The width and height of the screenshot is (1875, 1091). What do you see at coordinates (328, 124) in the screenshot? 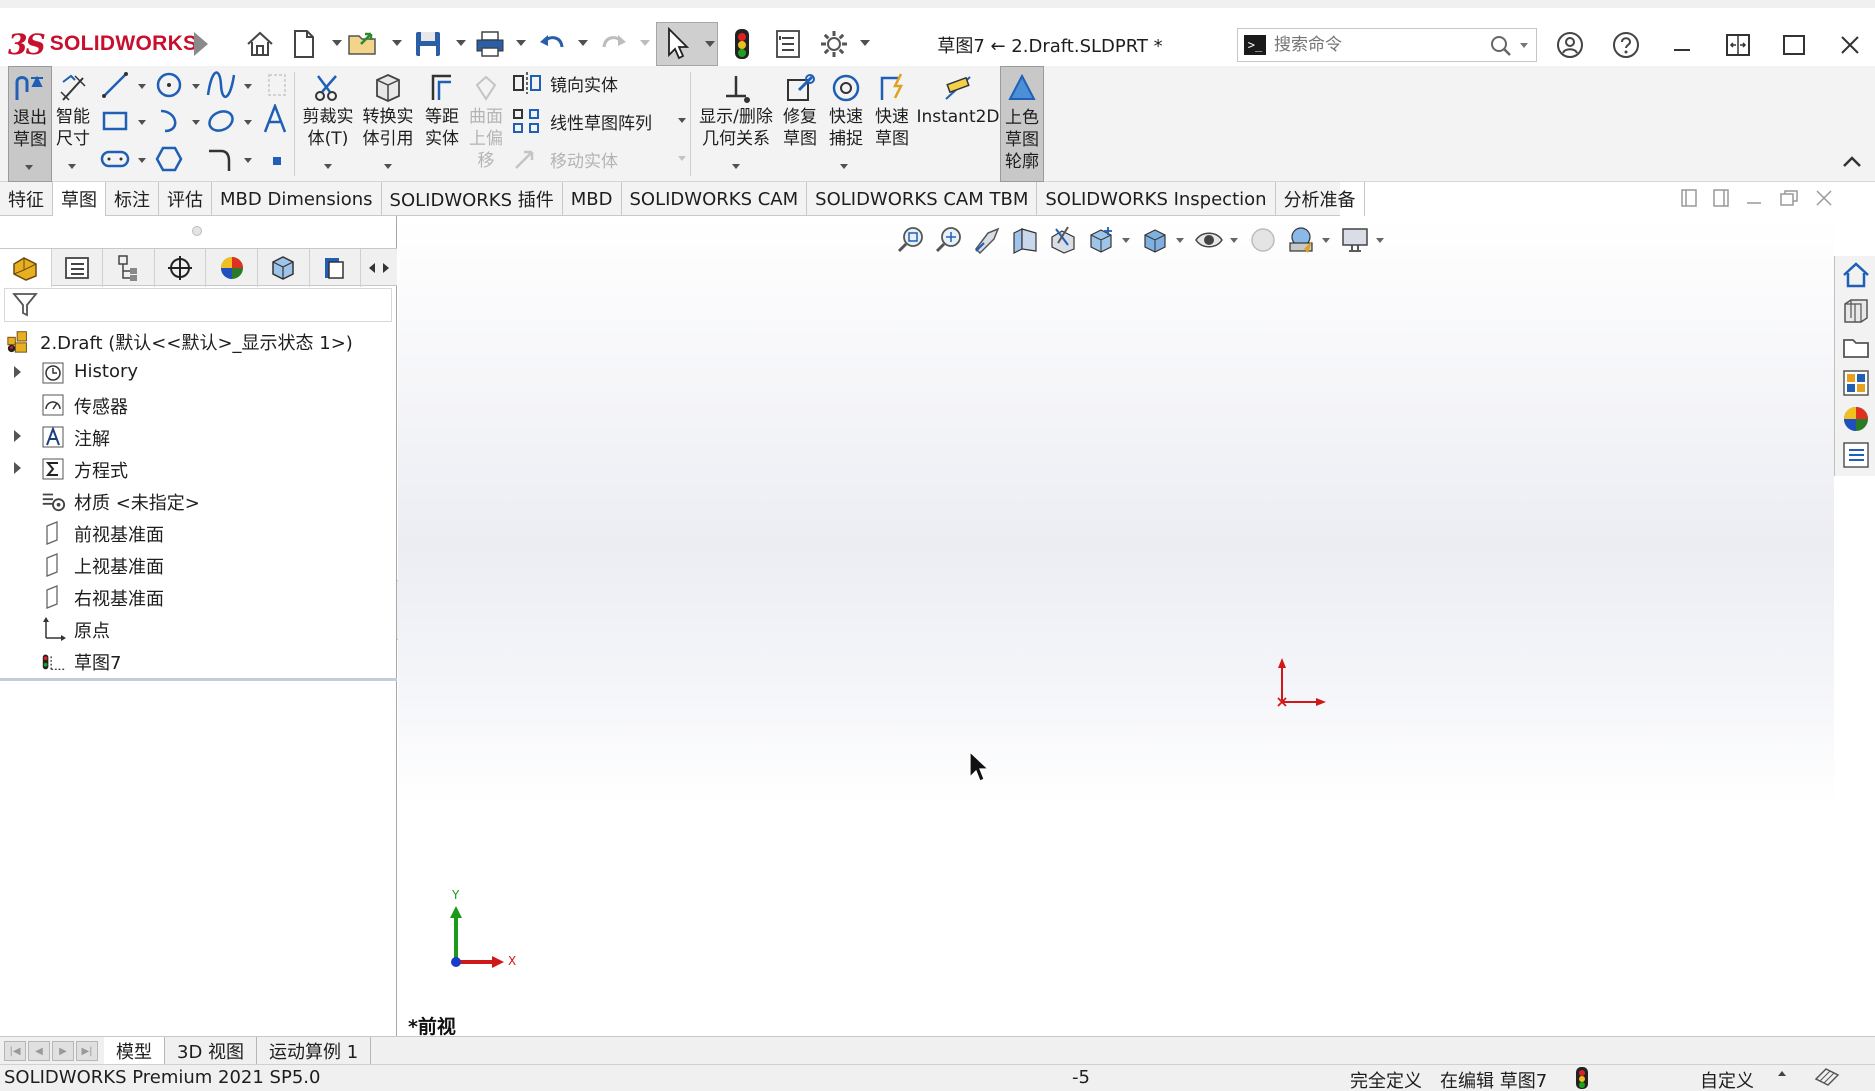
I see `trim-entities-button: 剪裁实 体(T)` at bounding box center [328, 124].